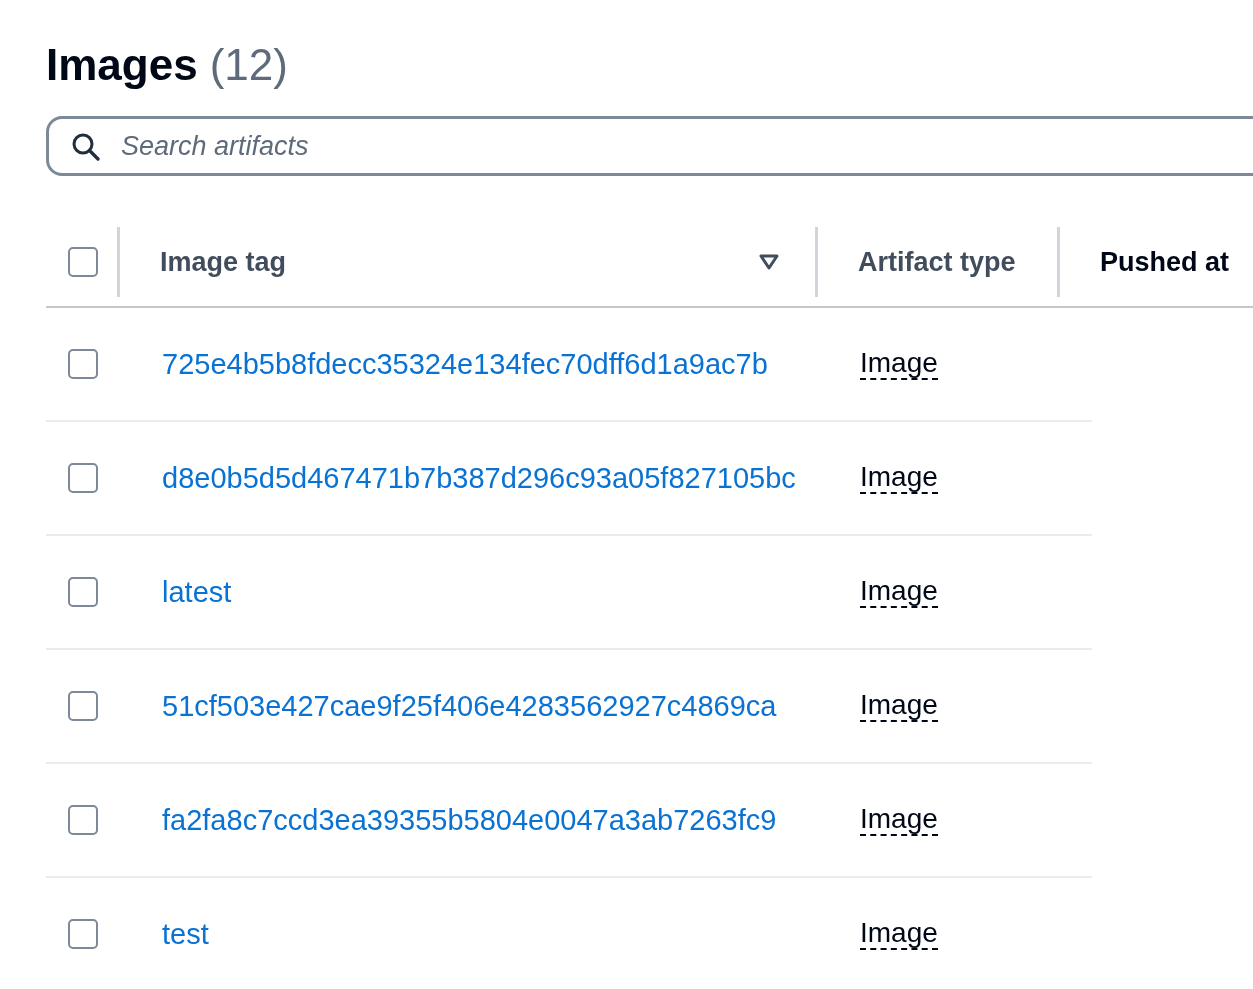  I want to click on sort-caret-icon, so click(769, 262).